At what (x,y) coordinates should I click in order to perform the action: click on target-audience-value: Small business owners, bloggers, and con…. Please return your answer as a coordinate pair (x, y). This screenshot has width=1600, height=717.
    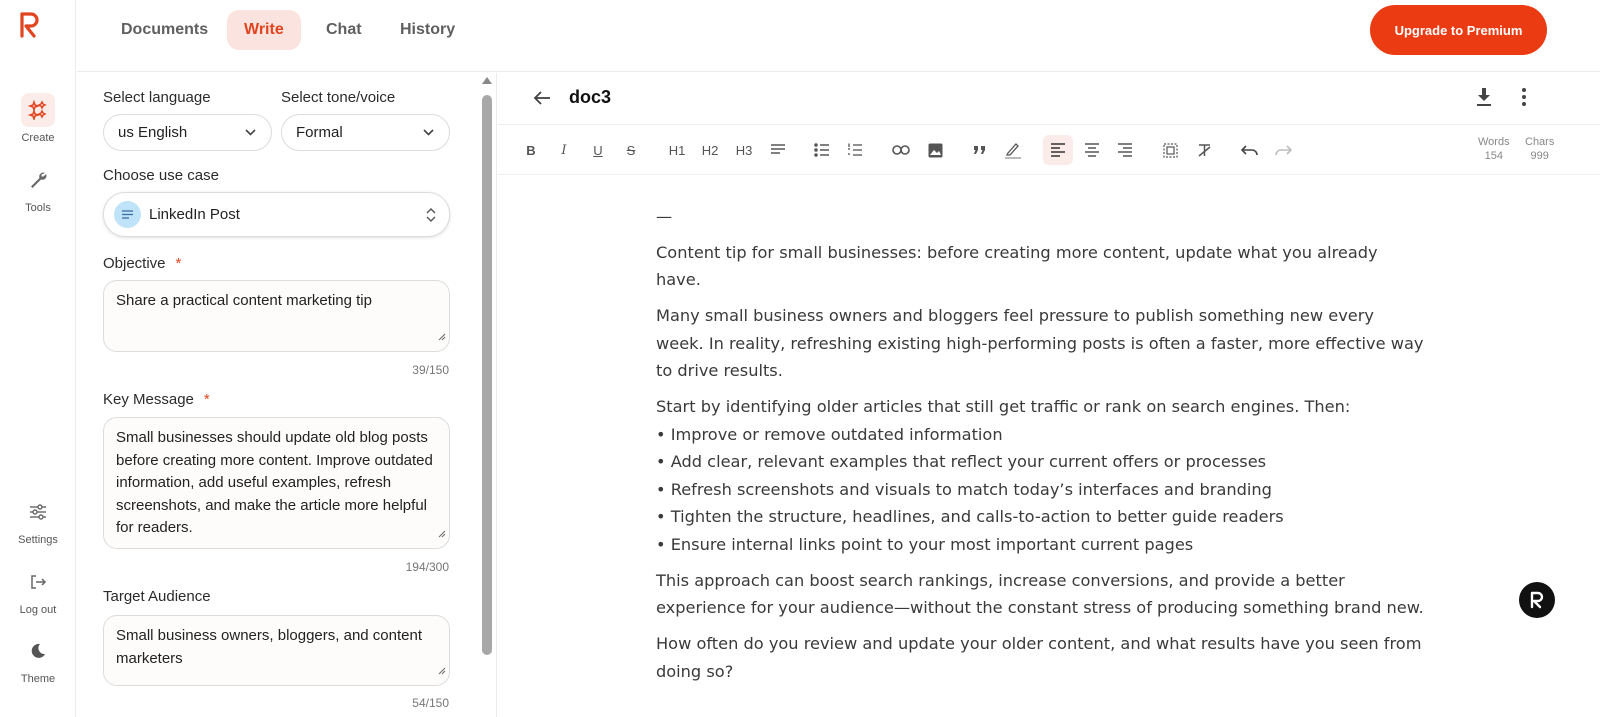
    Looking at the image, I should click on (269, 647).